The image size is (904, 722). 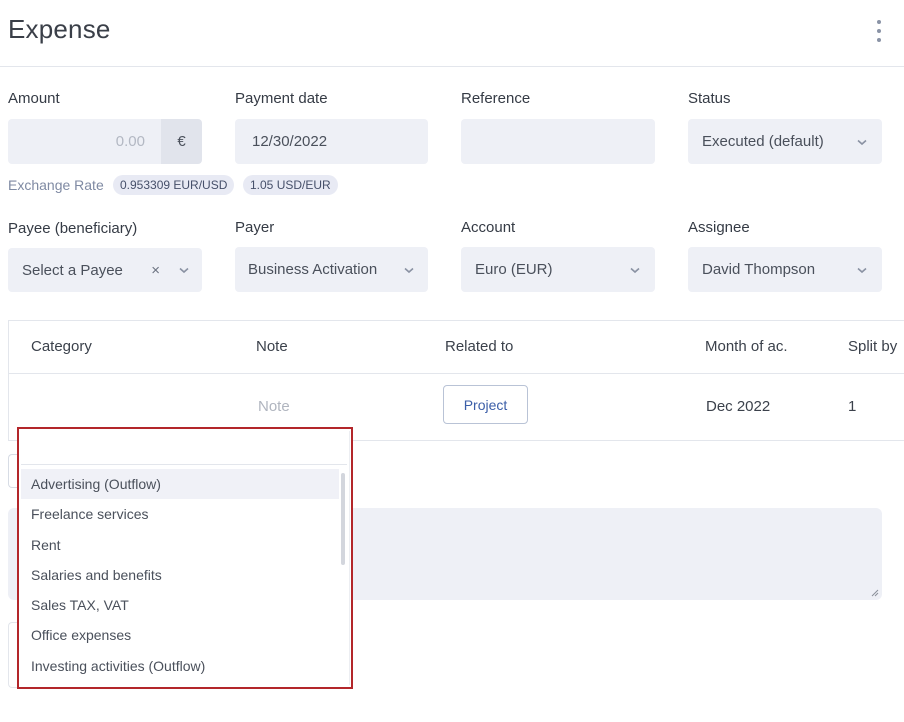 I want to click on column-header-related: Related to, so click(x=479, y=346).